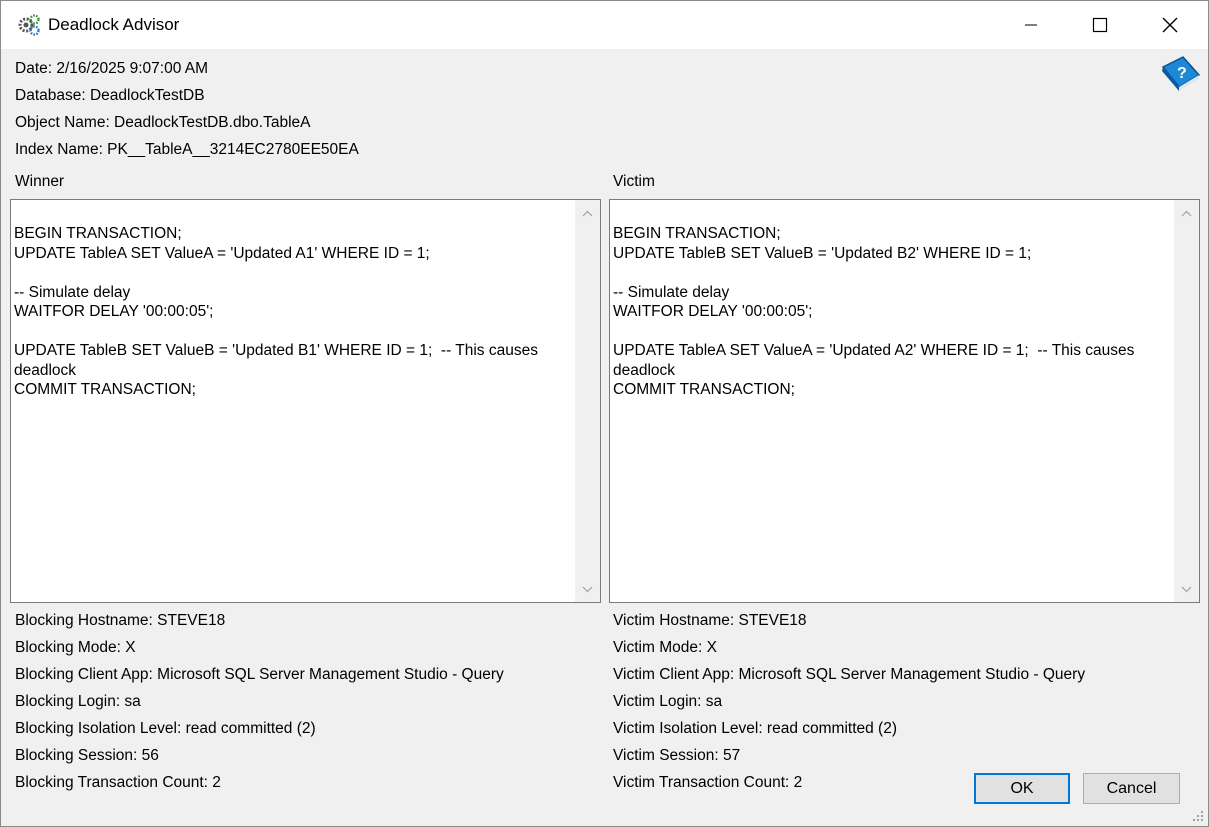 The height and width of the screenshot is (827, 1209). Describe the element at coordinates (40, 181) in the screenshot. I see `winner-heading: Winner` at that location.